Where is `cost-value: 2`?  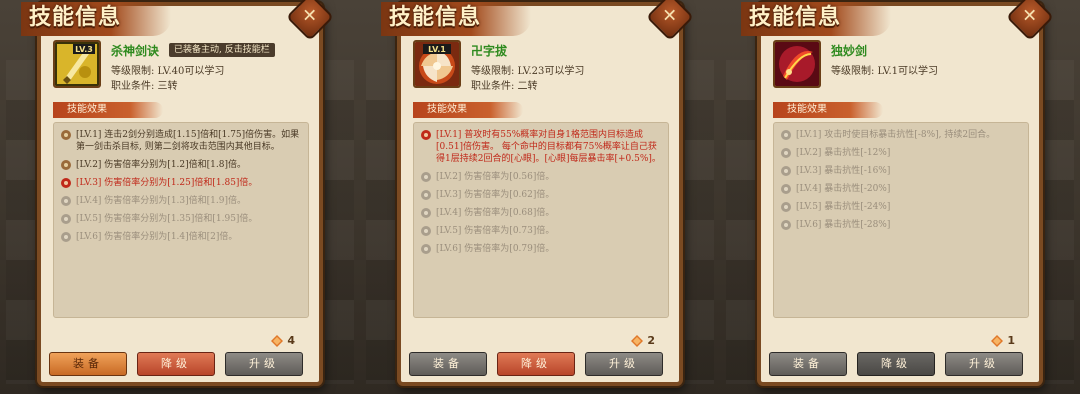 cost-value: 2 is located at coordinates (651, 340).